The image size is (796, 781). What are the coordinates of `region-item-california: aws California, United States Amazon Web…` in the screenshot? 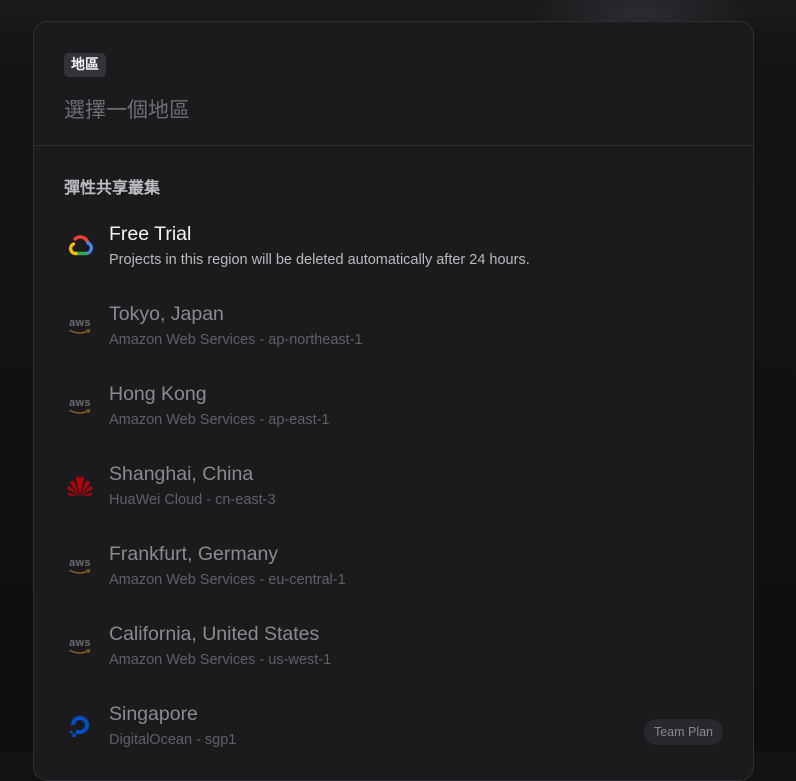 It's located at (393, 650).